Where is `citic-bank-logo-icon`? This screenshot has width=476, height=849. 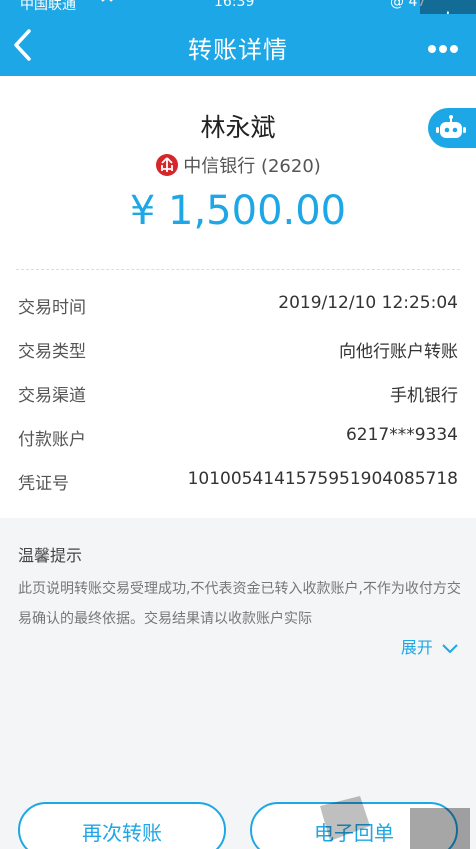
citic-bank-logo-icon is located at coordinates (167, 165).